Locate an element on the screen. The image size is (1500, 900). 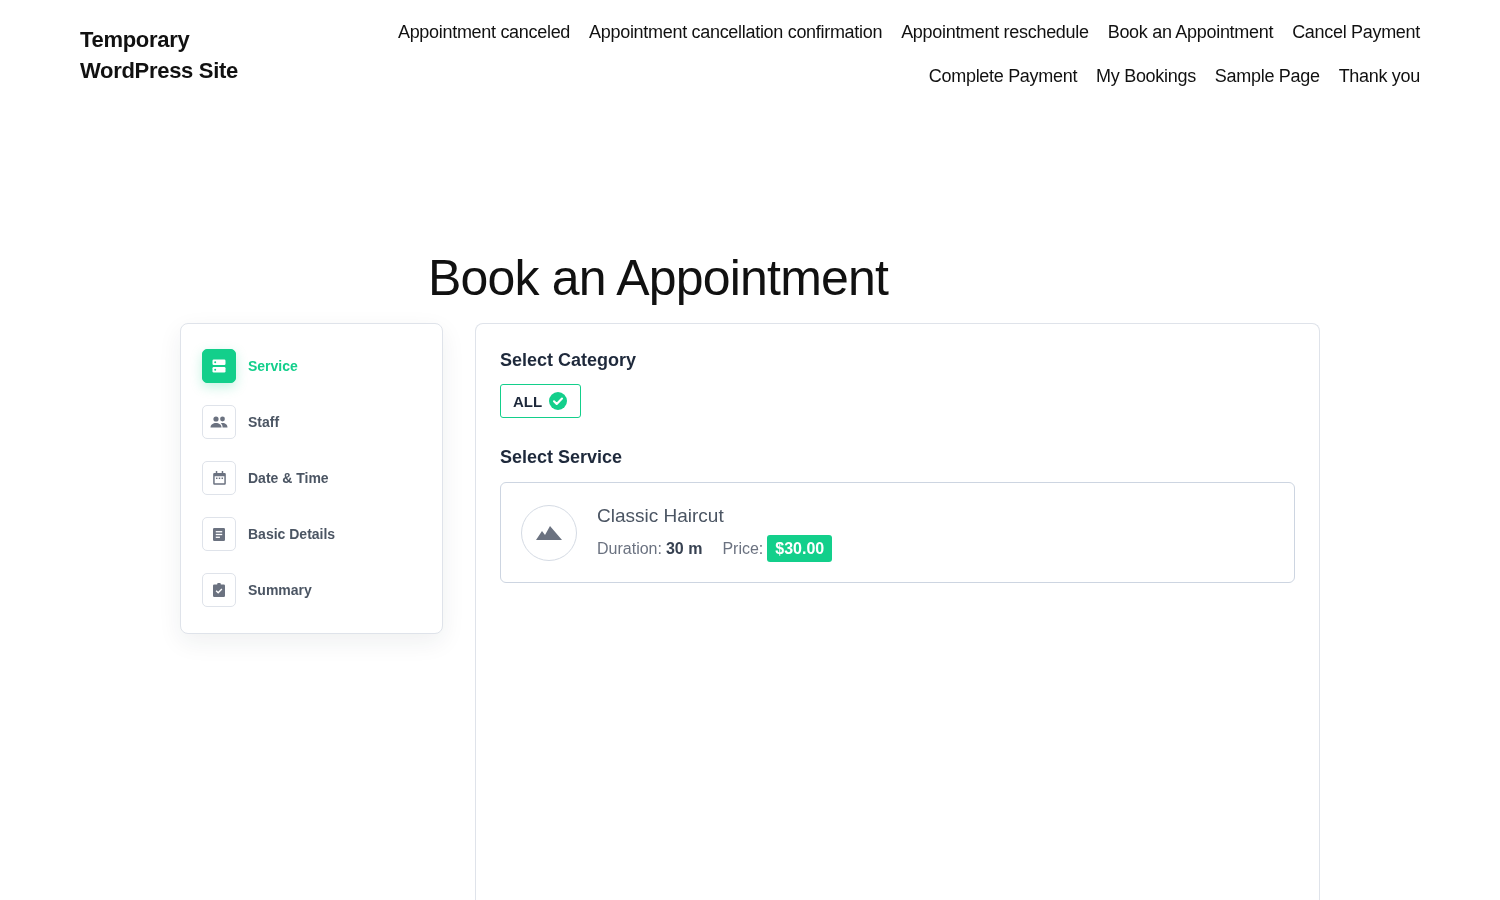
nav-link: Complete Payment is located at coordinates (1003, 76).